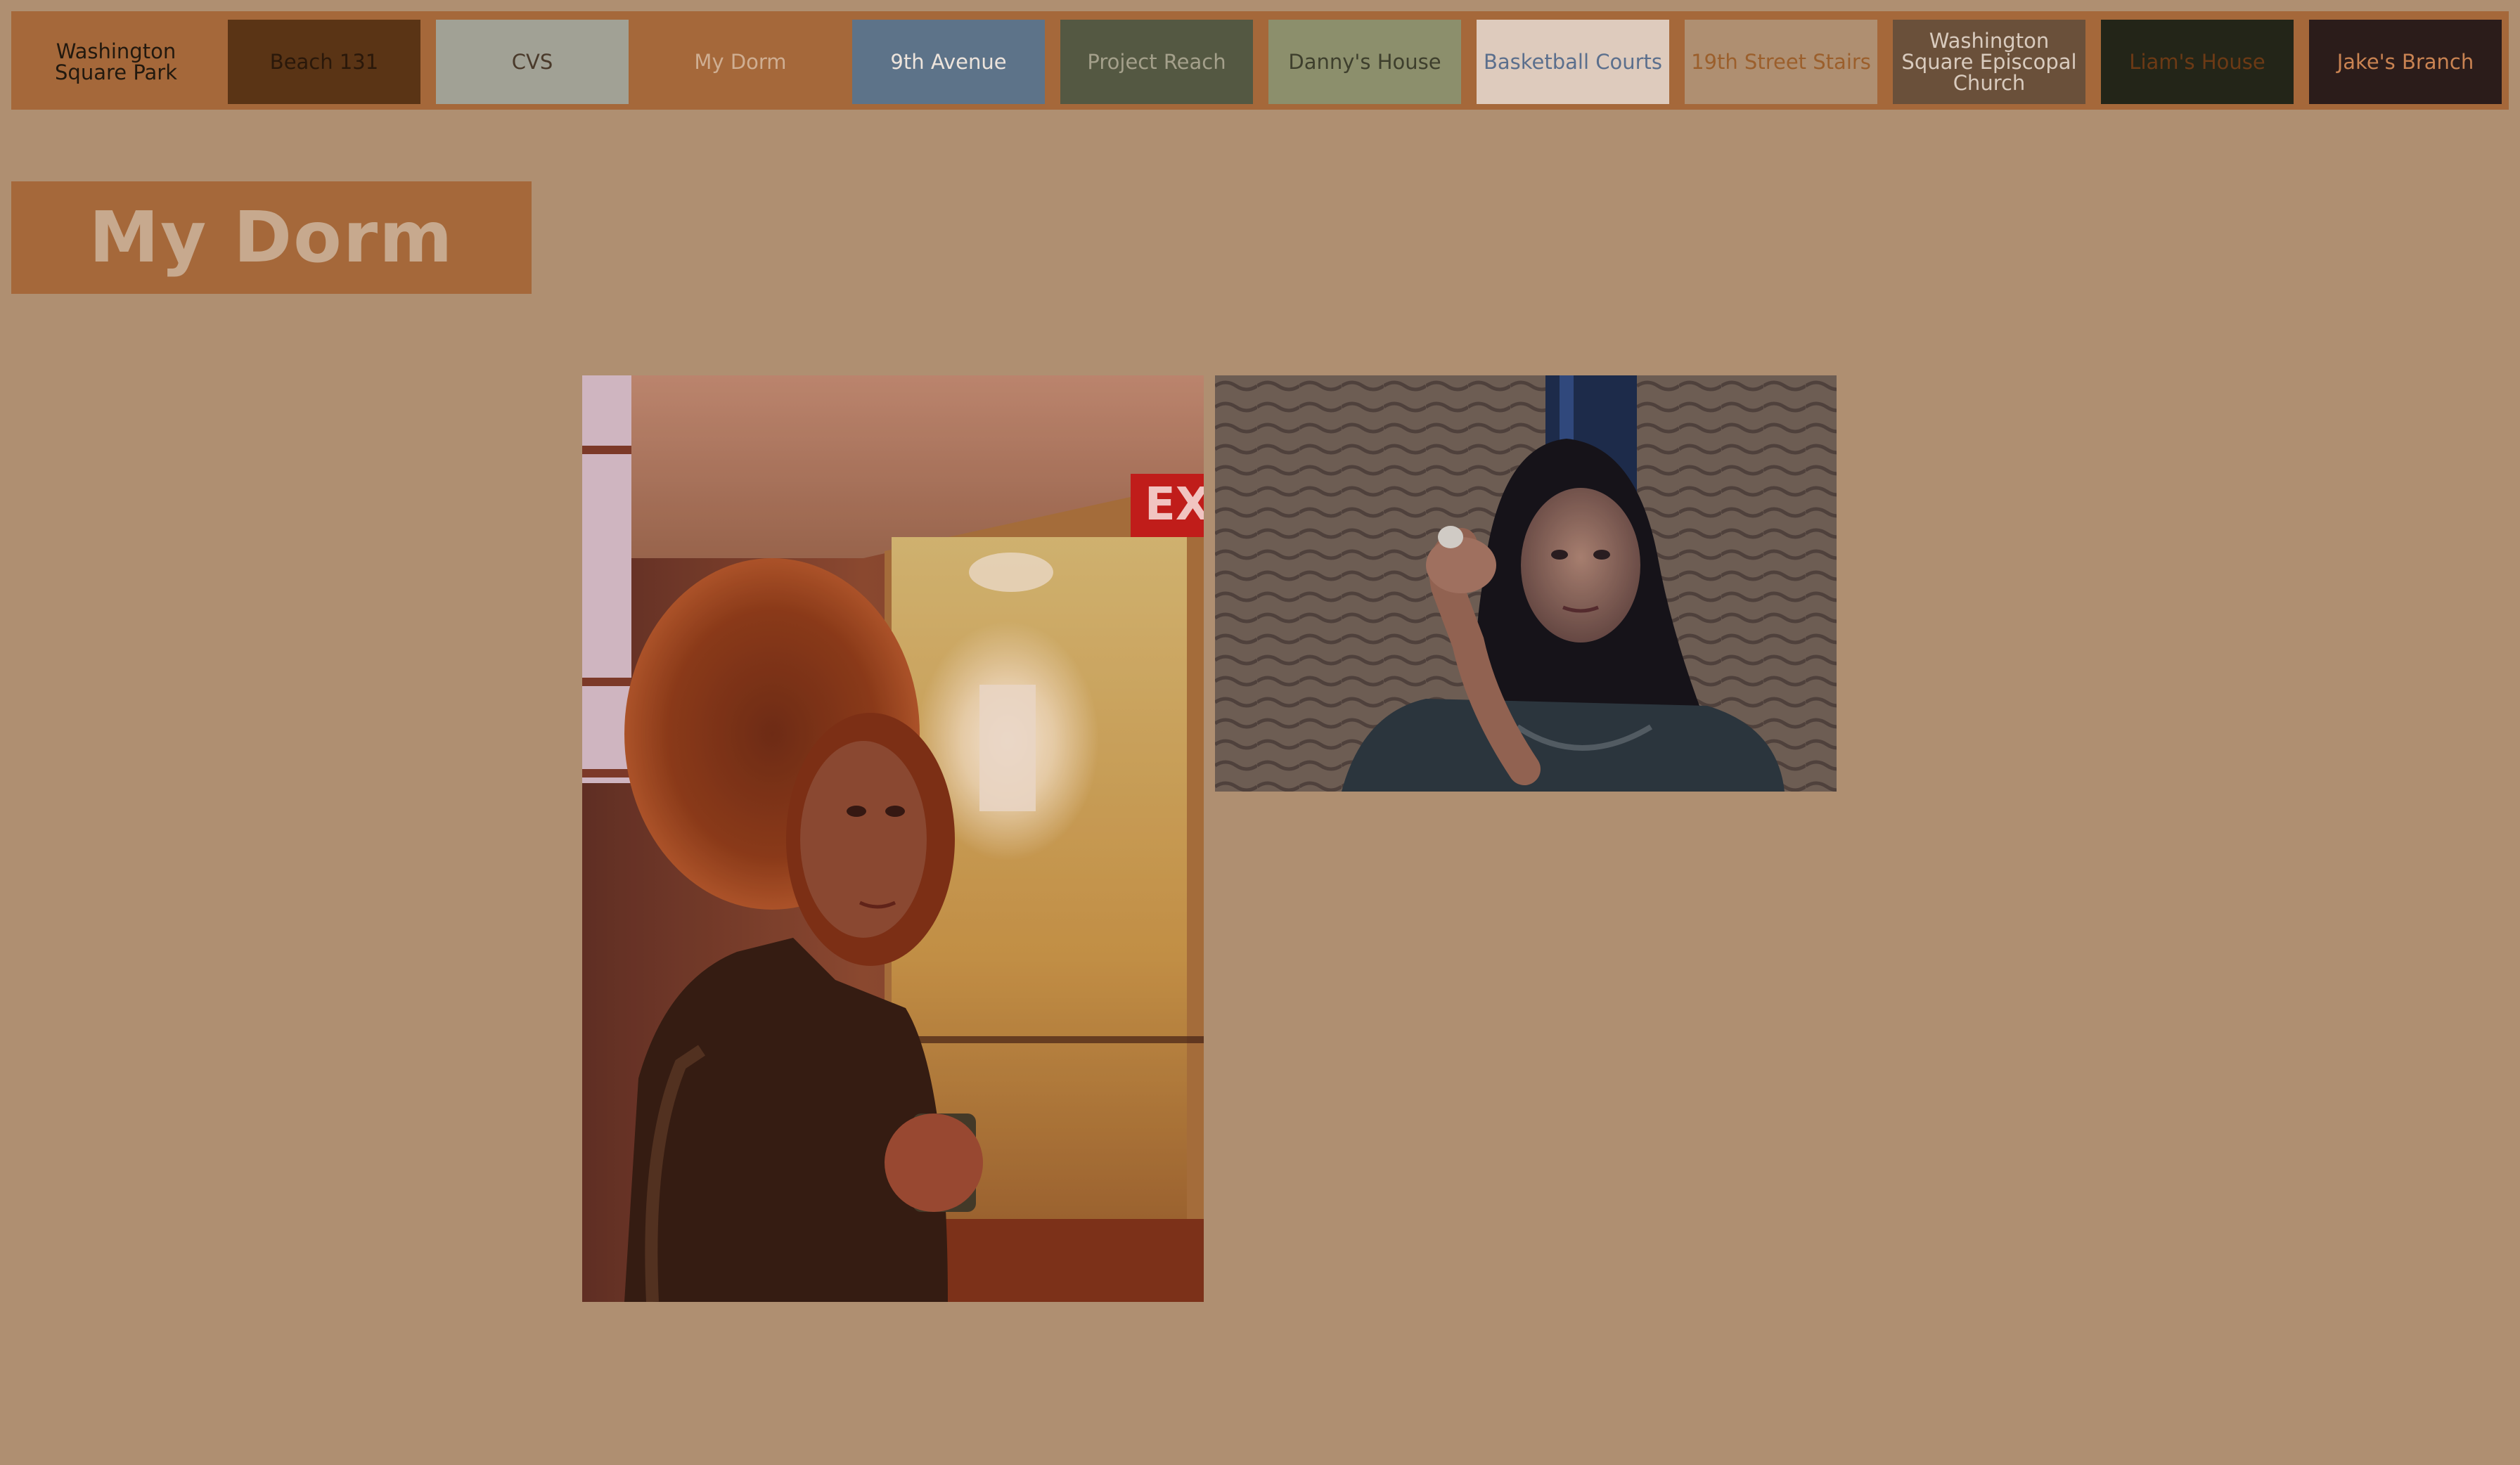  I want to click on nav-tab-label: Liam's House, so click(2197, 61).